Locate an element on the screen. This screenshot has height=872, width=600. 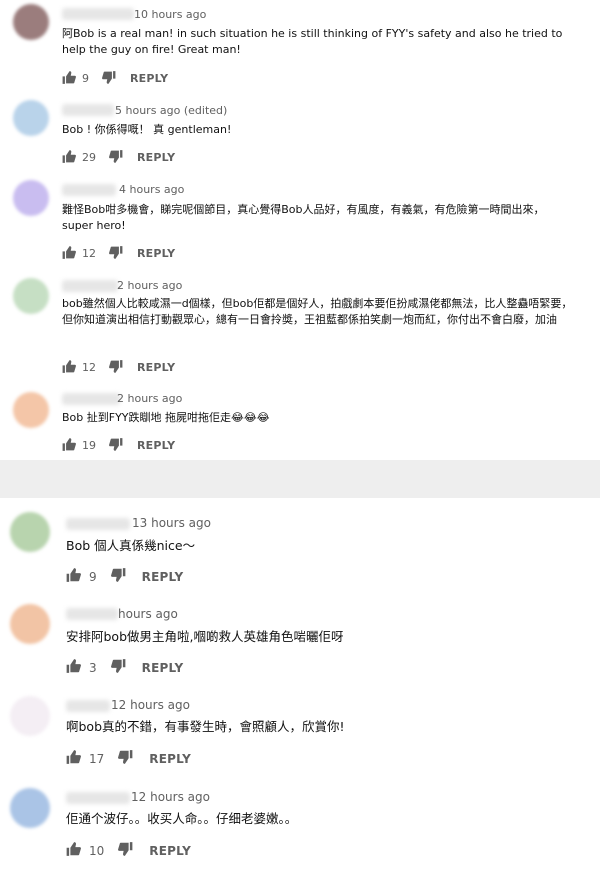
comment-timestamp: 10 hours ago is located at coordinates (170, 14).